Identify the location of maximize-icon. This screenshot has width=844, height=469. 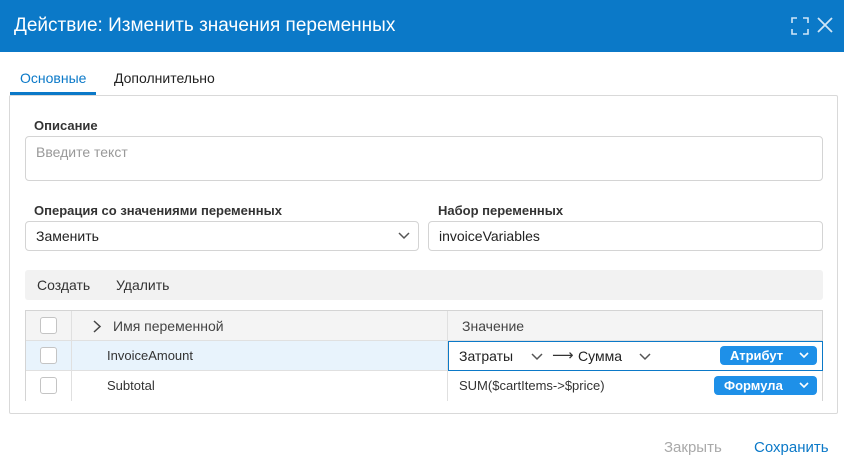
(800, 26).